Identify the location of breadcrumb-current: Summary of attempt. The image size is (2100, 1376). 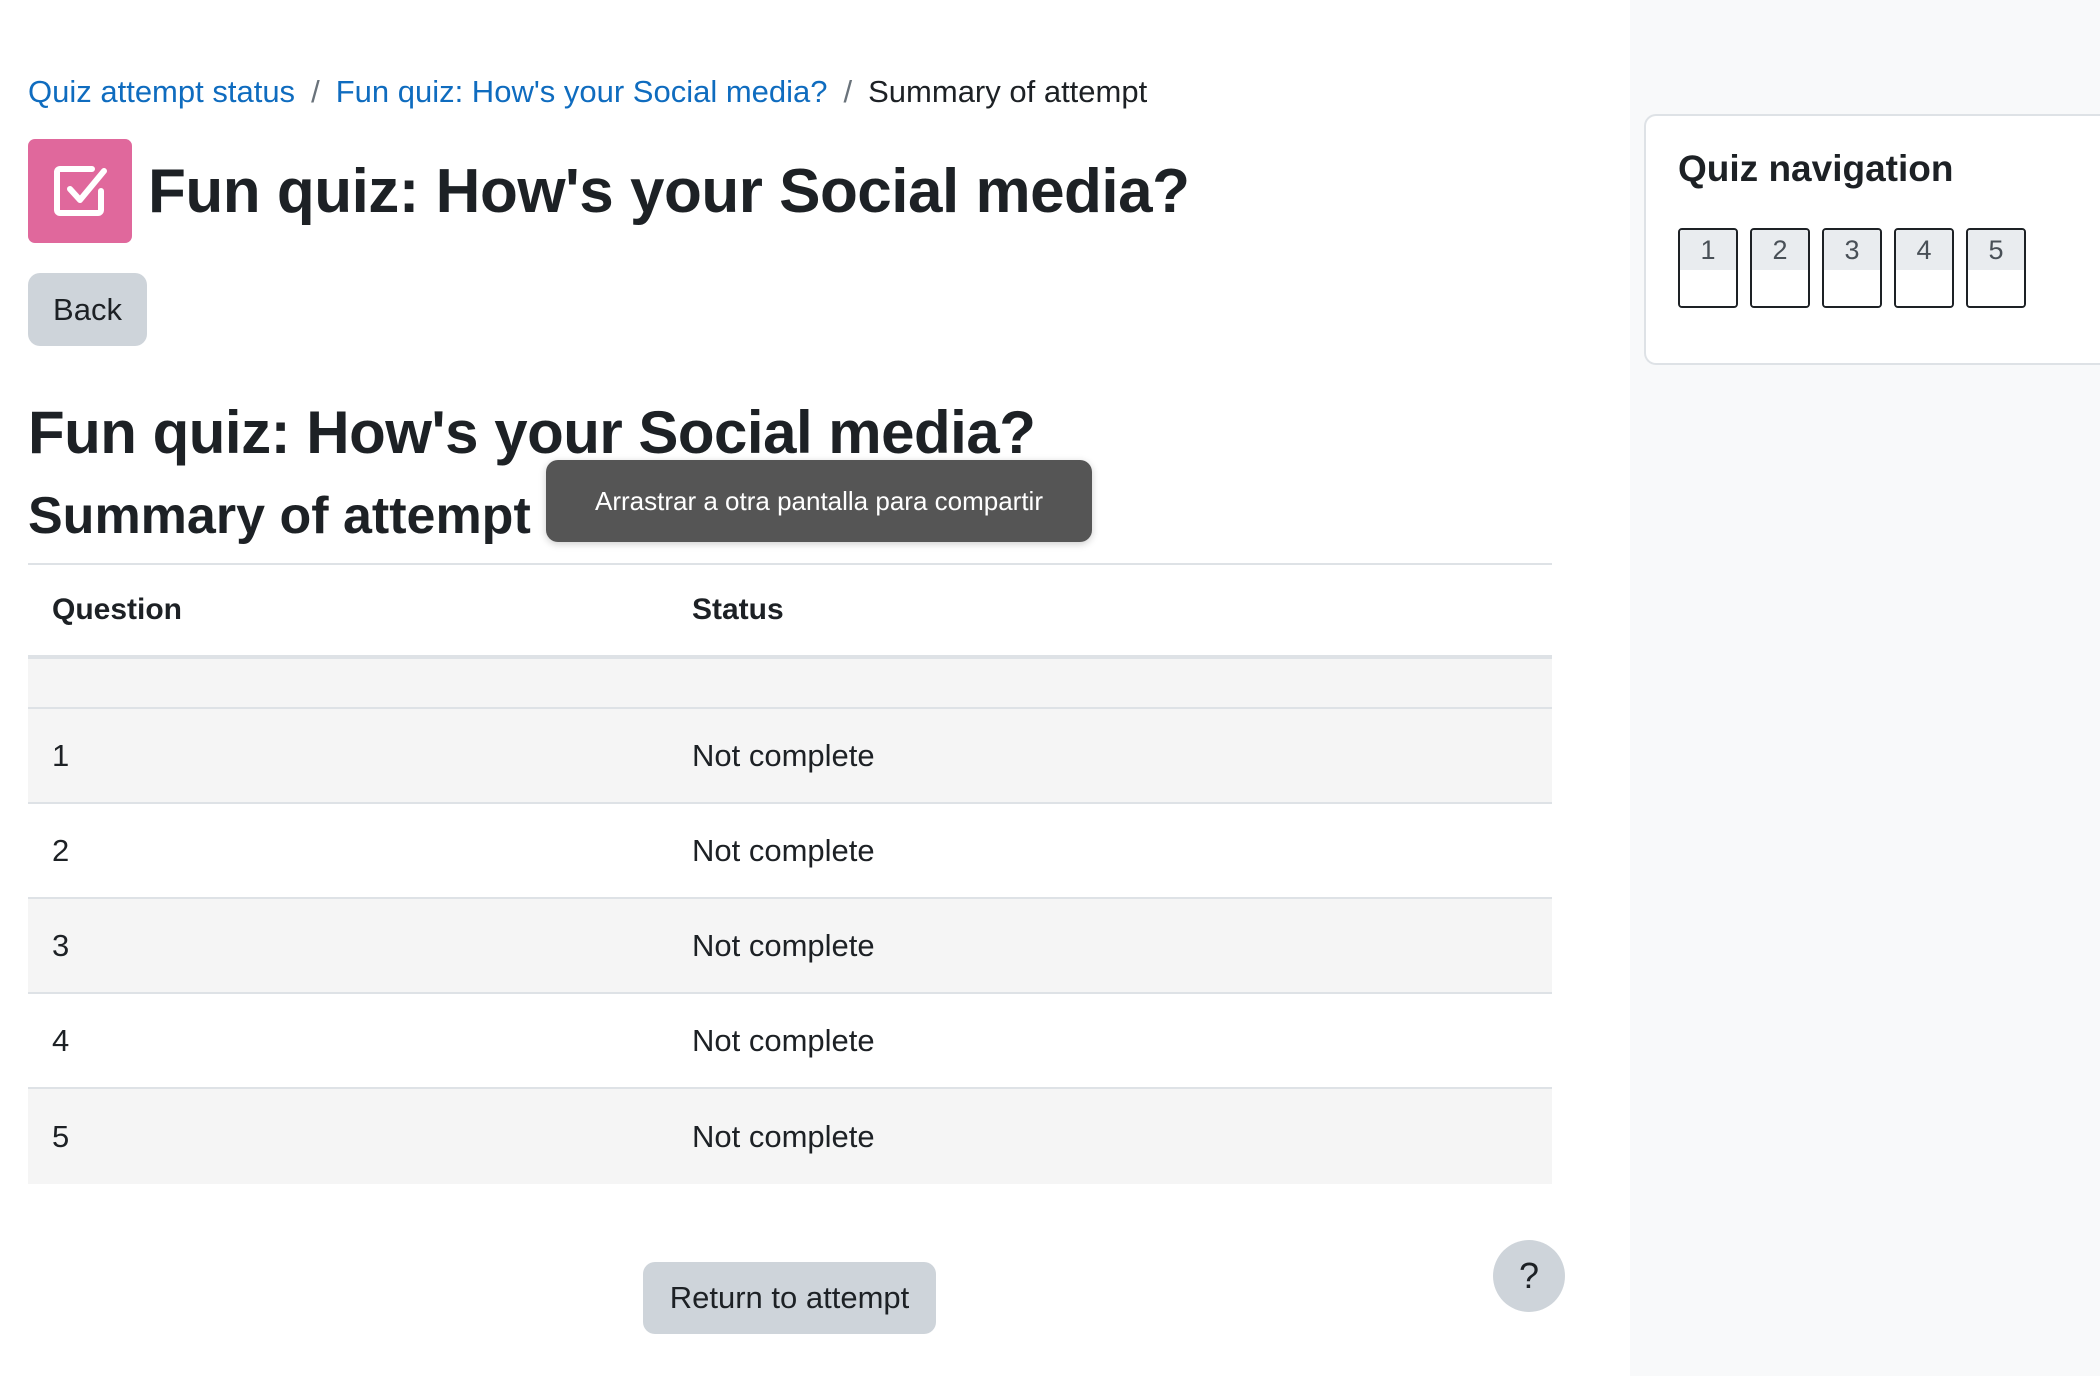
(1008, 91).